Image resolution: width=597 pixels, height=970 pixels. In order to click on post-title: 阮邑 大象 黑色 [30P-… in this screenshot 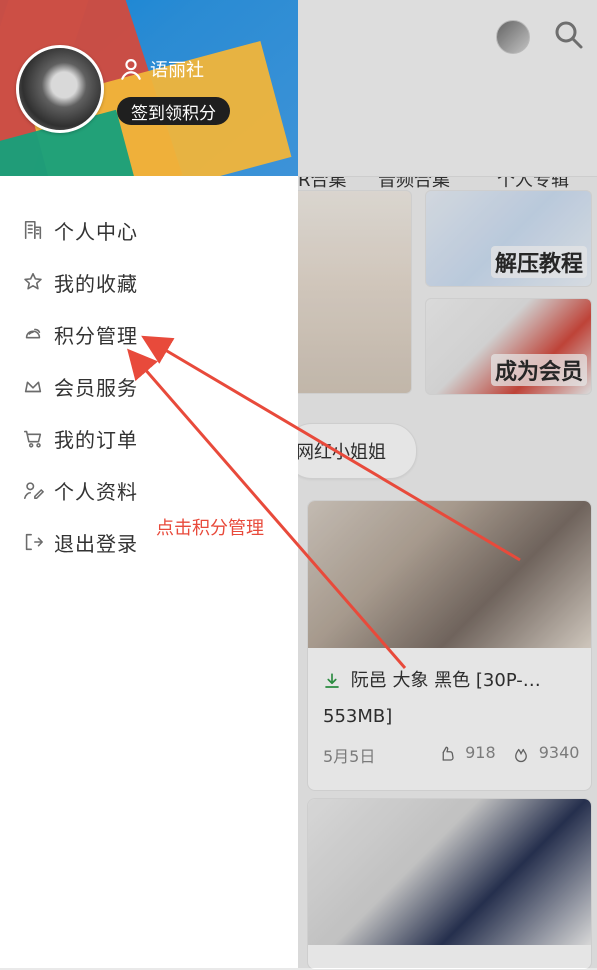, I will do `click(432, 679)`.